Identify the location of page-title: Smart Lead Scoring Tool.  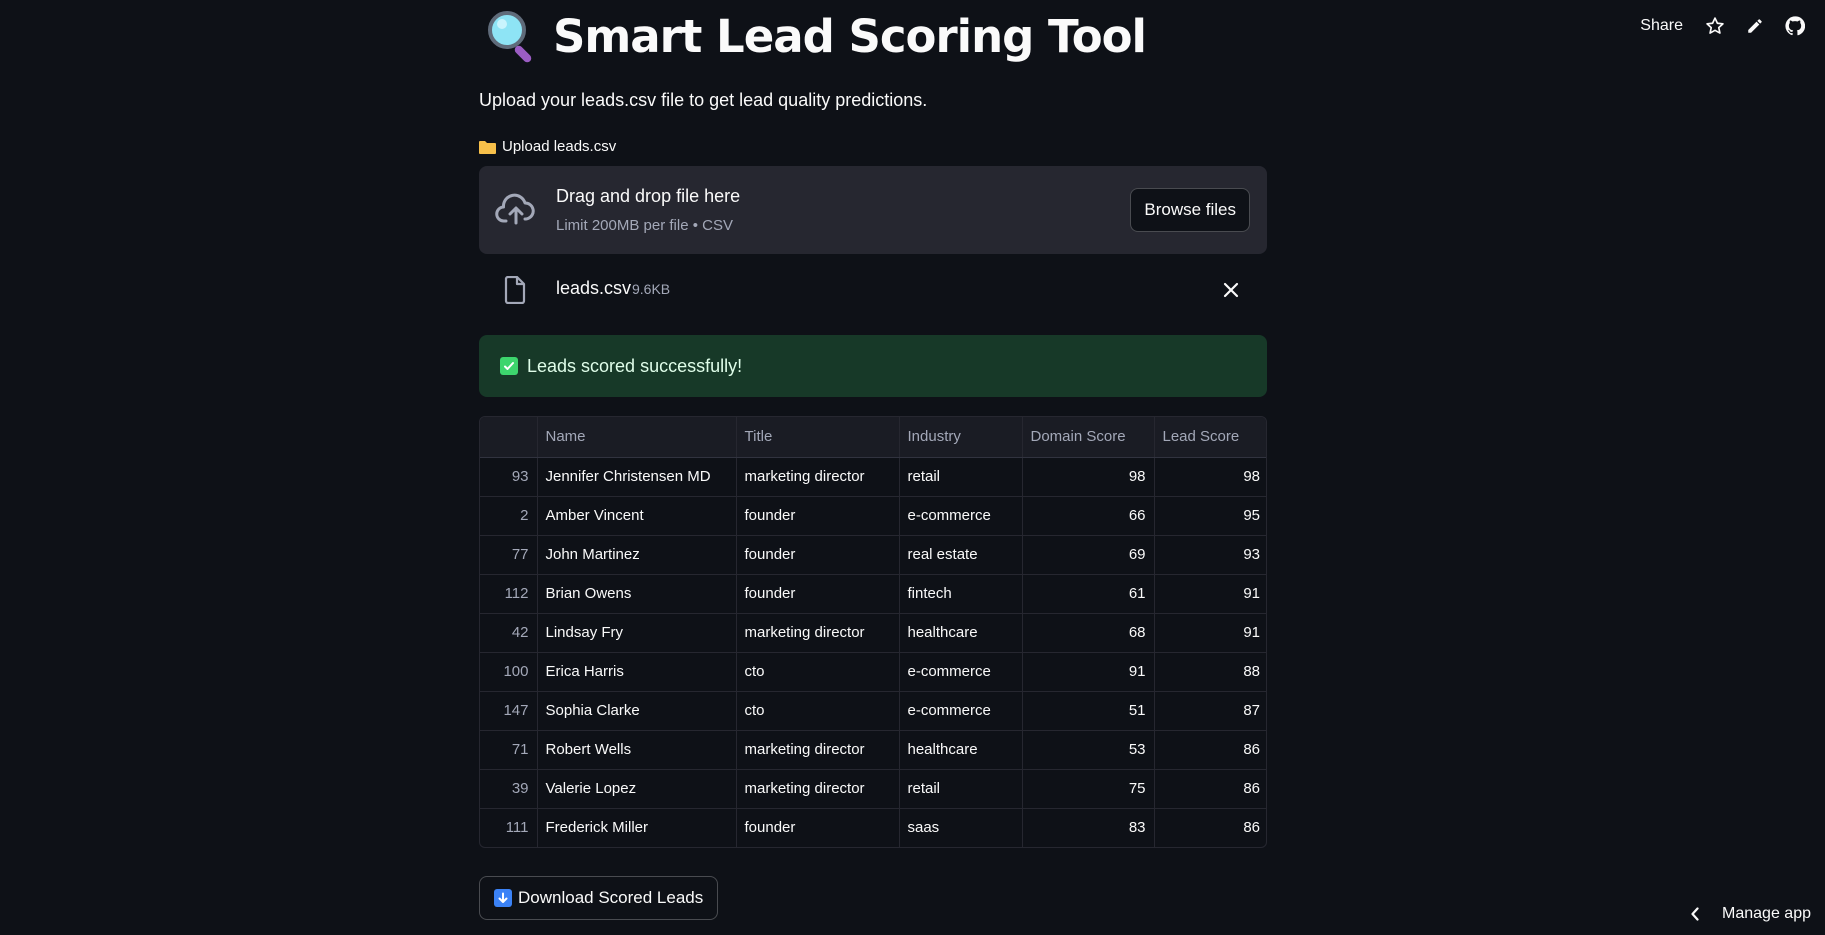
(816, 36).